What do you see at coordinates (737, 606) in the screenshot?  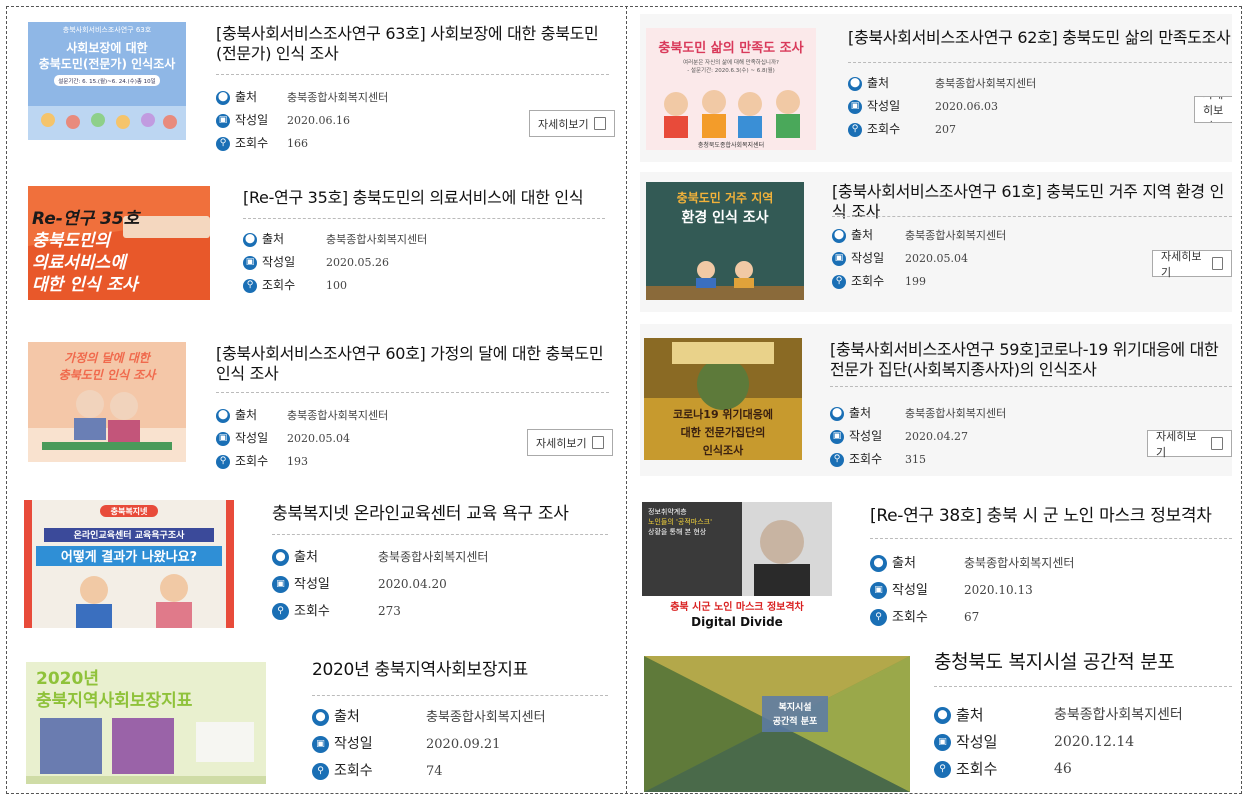 I see `svg-text: 충북 시군 노인 마스크 정보격차` at bounding box center [737, 606].